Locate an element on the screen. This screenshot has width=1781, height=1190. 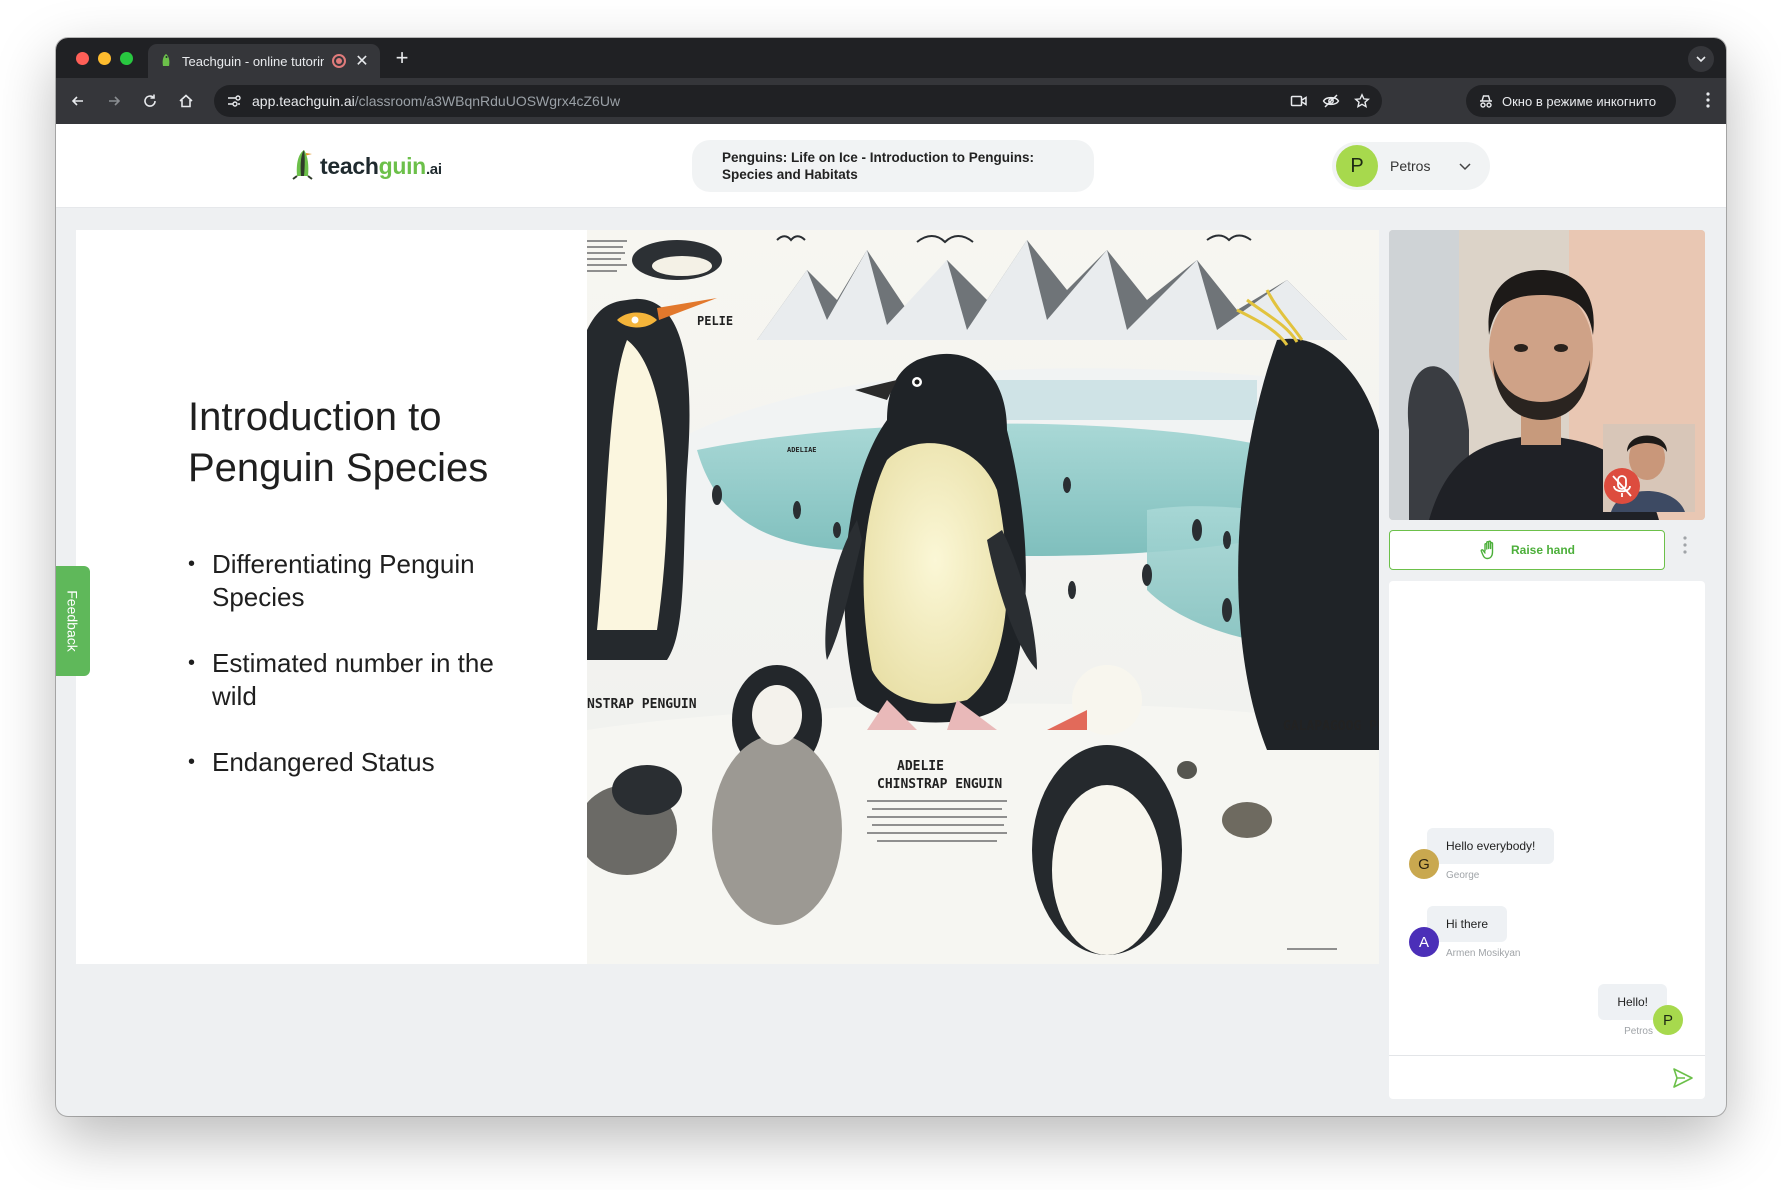
more-options-button is located at coordinates (1685, 551).